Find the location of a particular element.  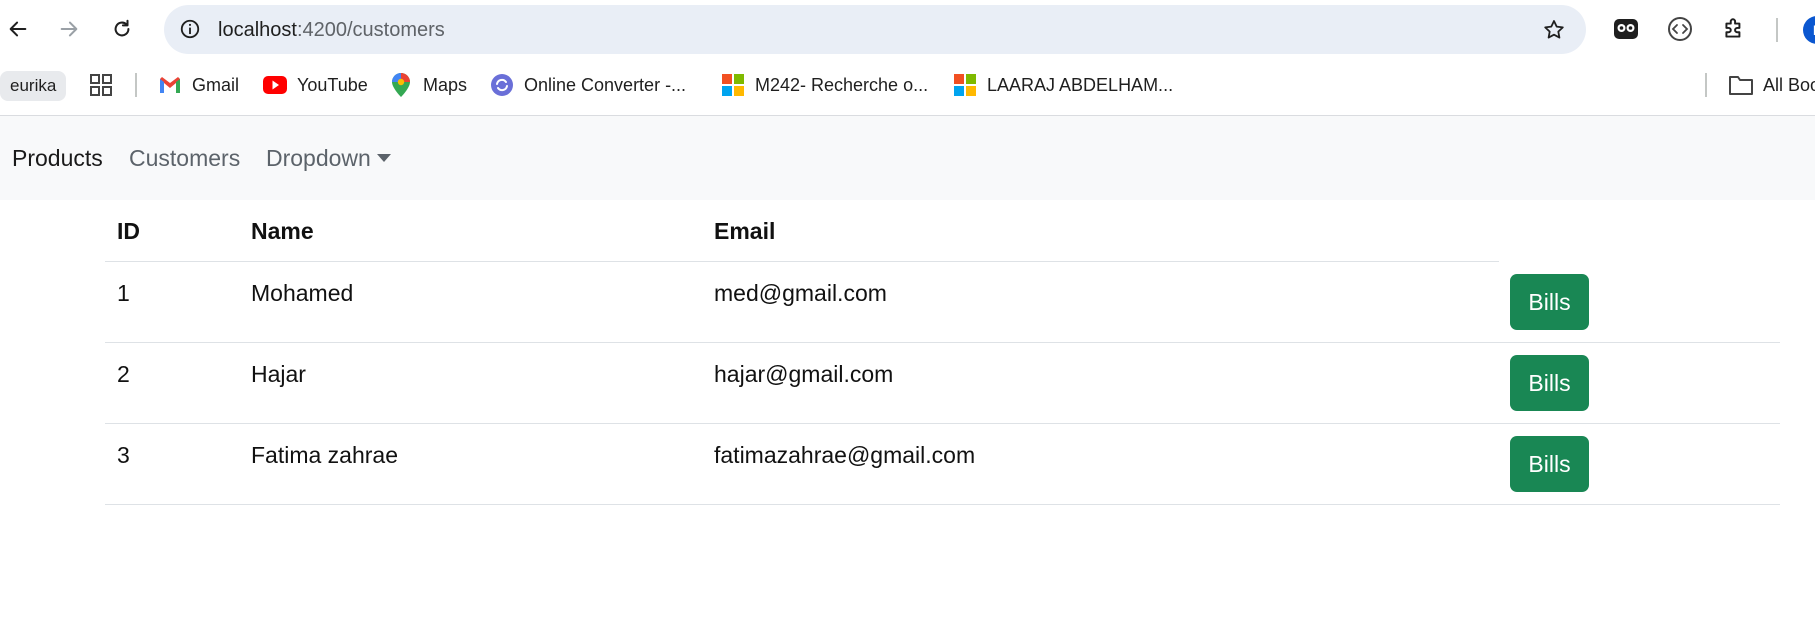

cell-email: hajar@gmail.com is located at coordinates (804, 374).